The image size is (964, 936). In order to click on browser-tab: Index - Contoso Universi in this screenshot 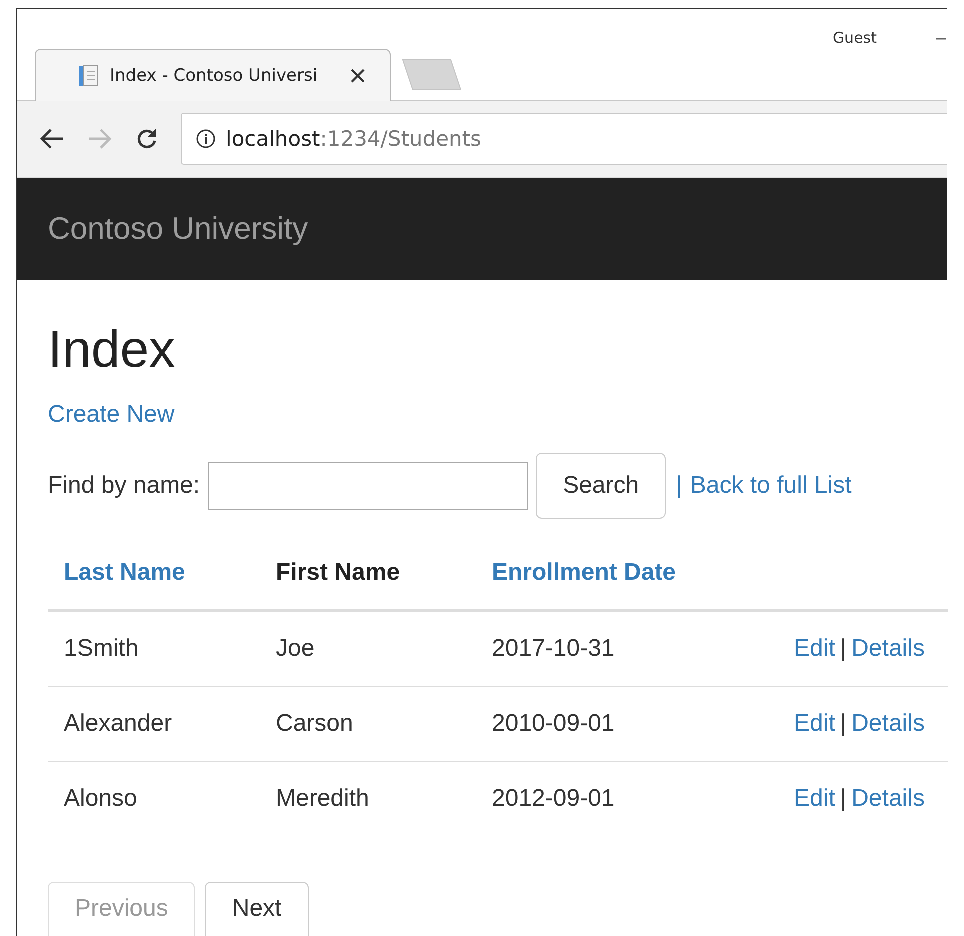, I will do `click(213, 75)`.